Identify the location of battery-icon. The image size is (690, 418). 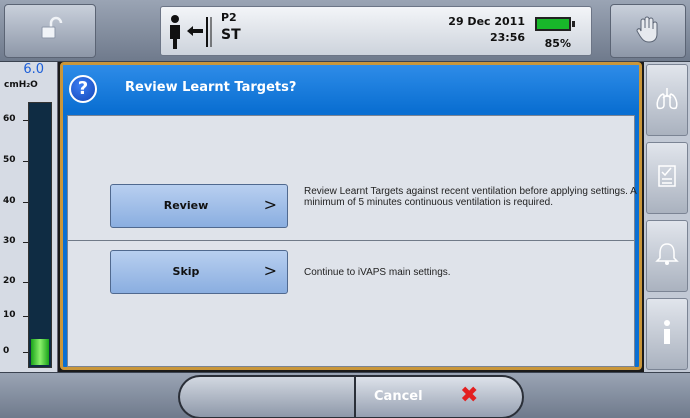
(555, 24).